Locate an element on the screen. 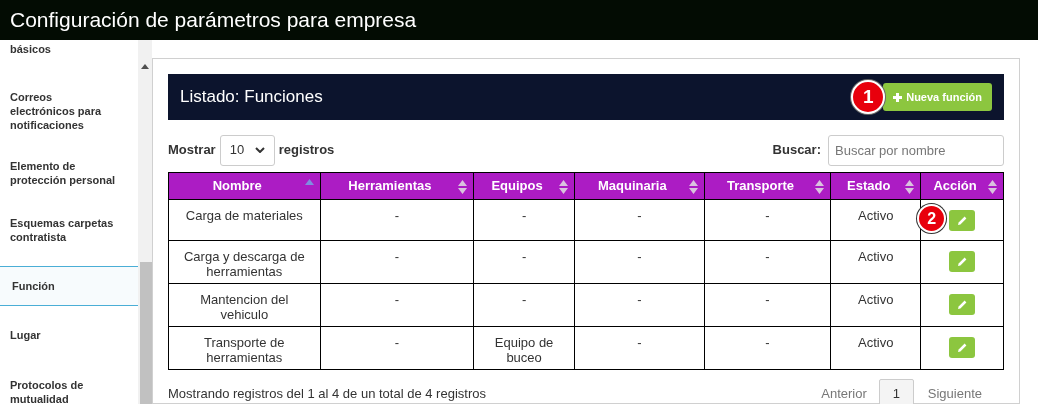 This screenshot has width=1038, height=404. column-header: Estado is located at coordinates (875, 186).